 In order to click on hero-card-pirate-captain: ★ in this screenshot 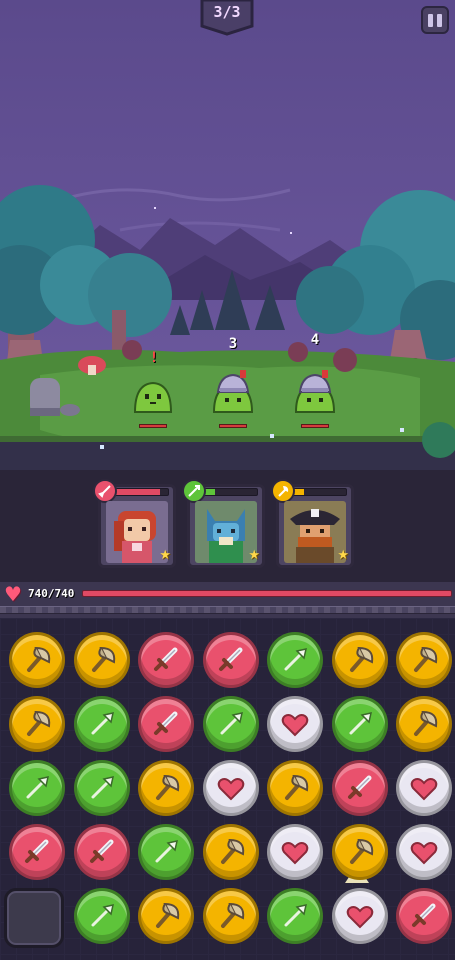, I will do `click(312, 523)`.